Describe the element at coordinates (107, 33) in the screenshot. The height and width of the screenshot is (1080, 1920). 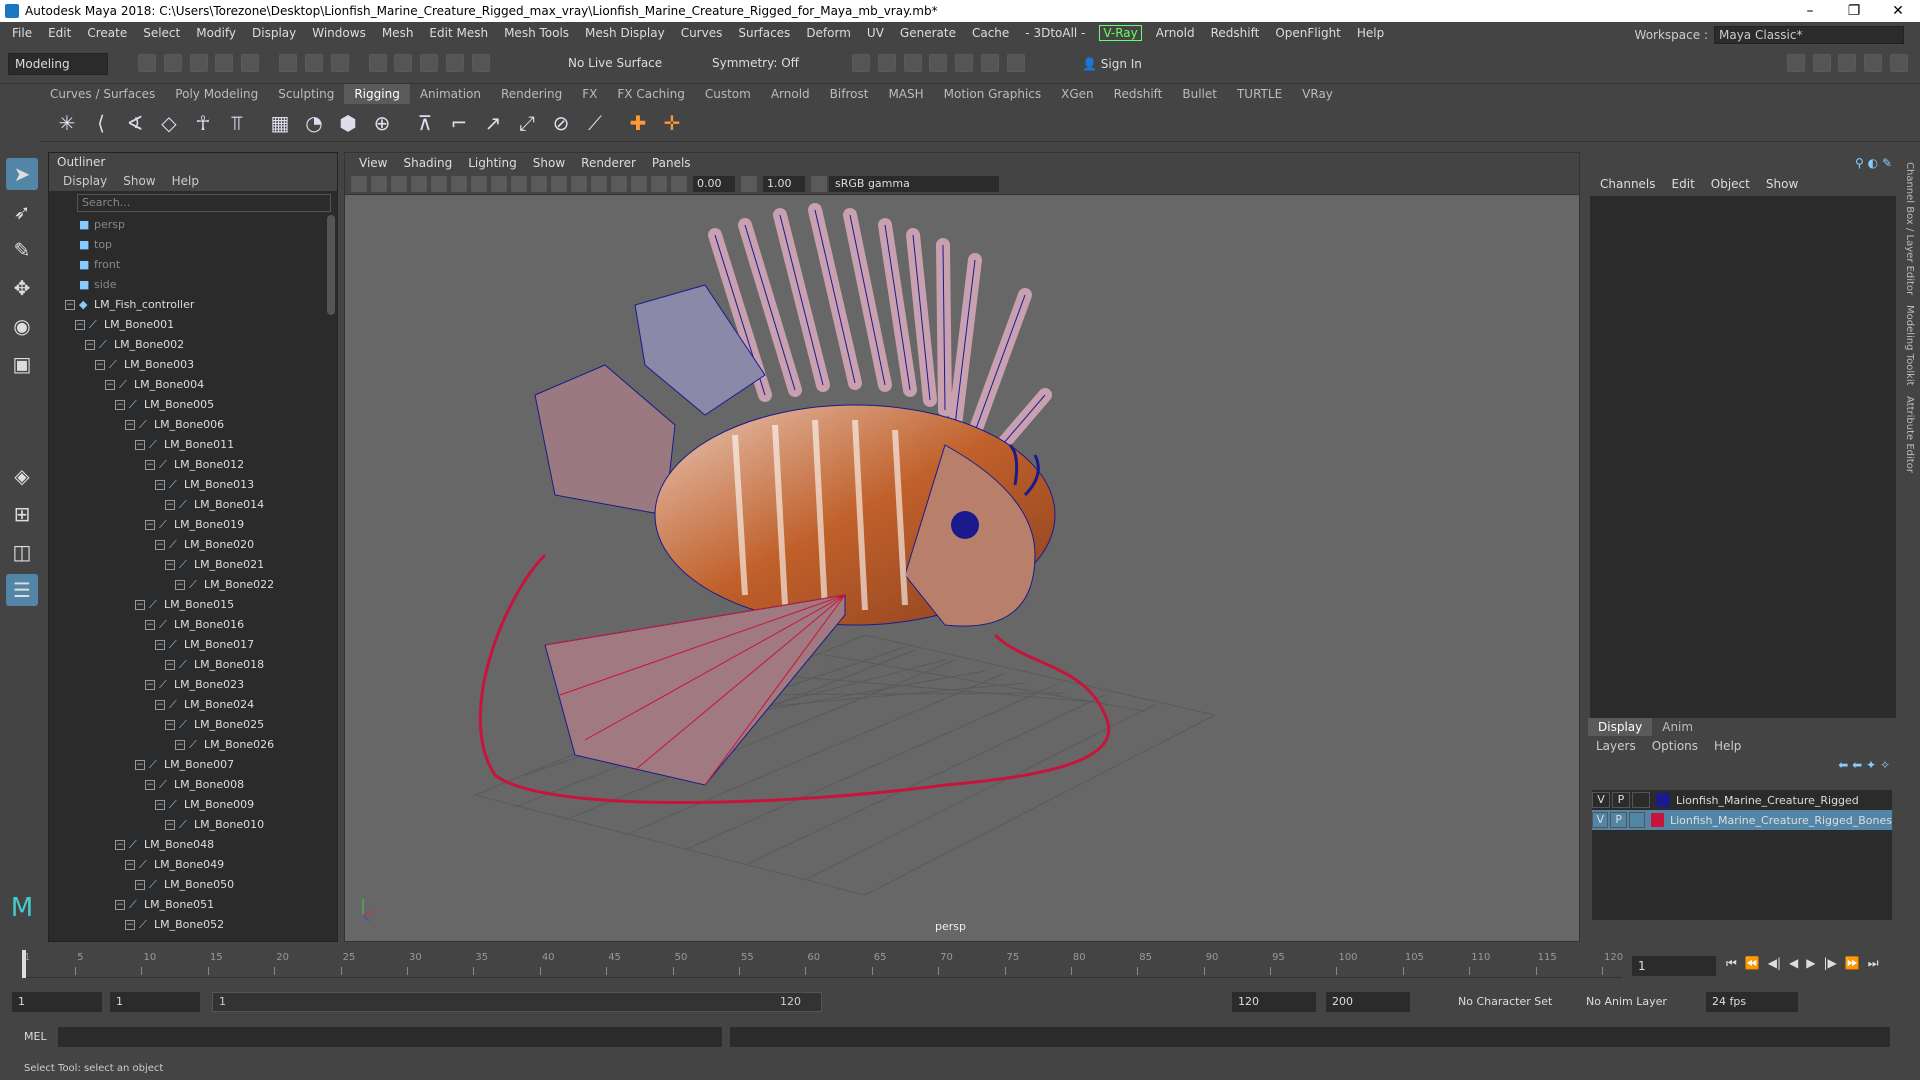
I see `menu-create: Create` at that location.